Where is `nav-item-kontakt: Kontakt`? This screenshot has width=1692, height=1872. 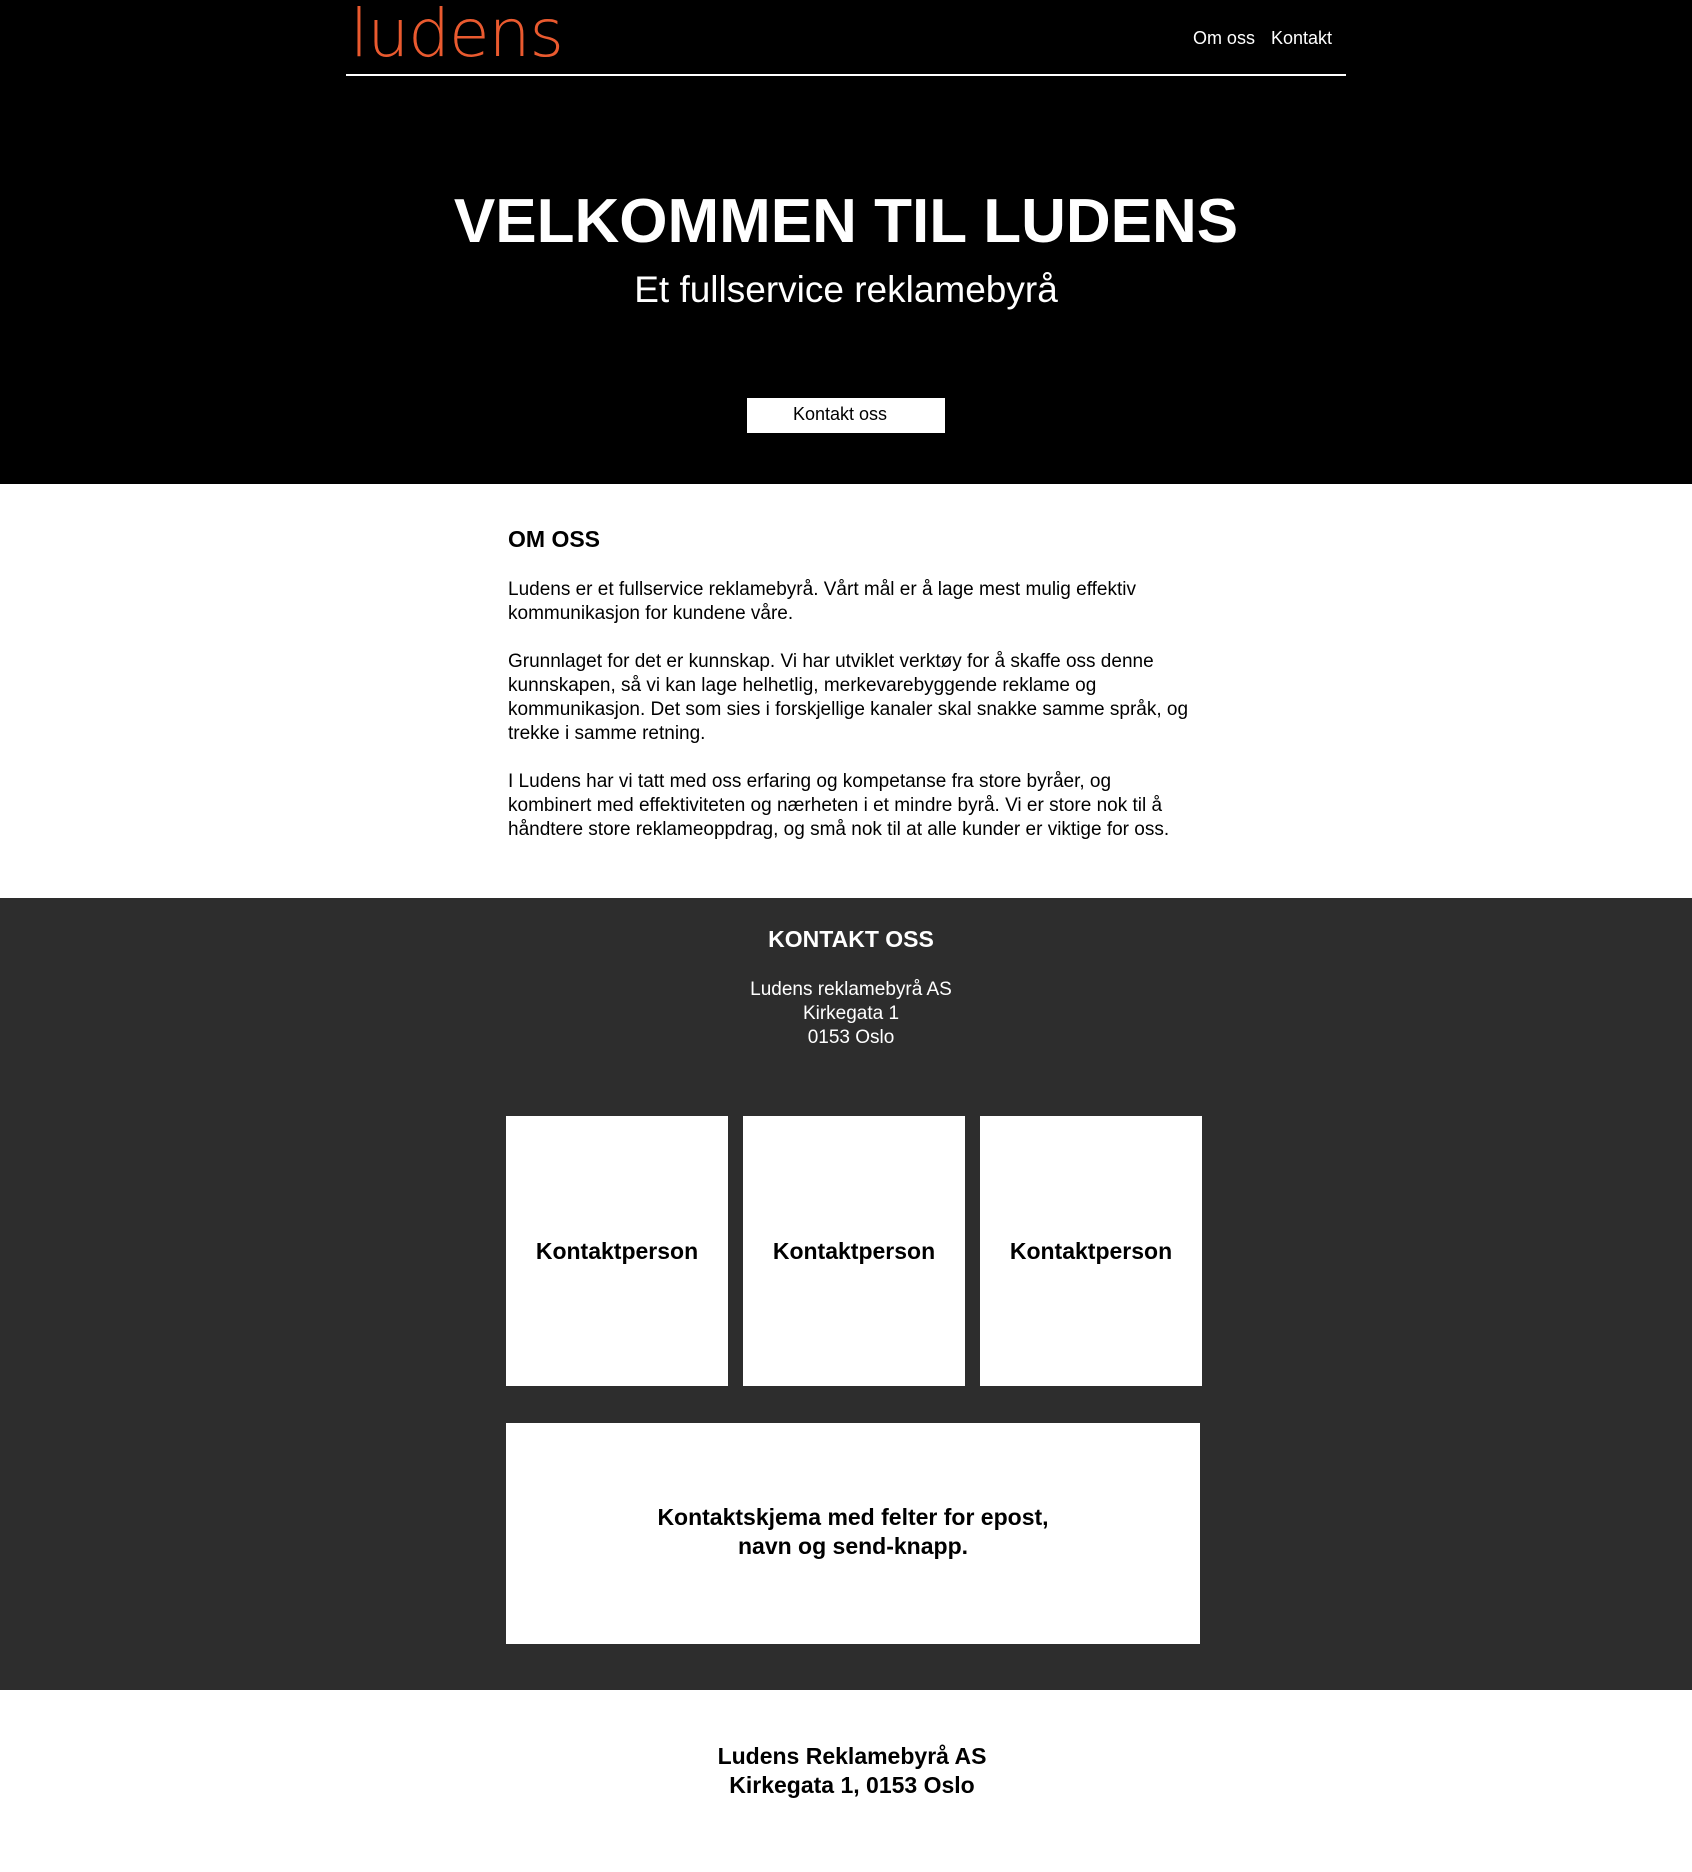 nav-item-kontakt: Kontakt is located at coordinates (1301, 38).